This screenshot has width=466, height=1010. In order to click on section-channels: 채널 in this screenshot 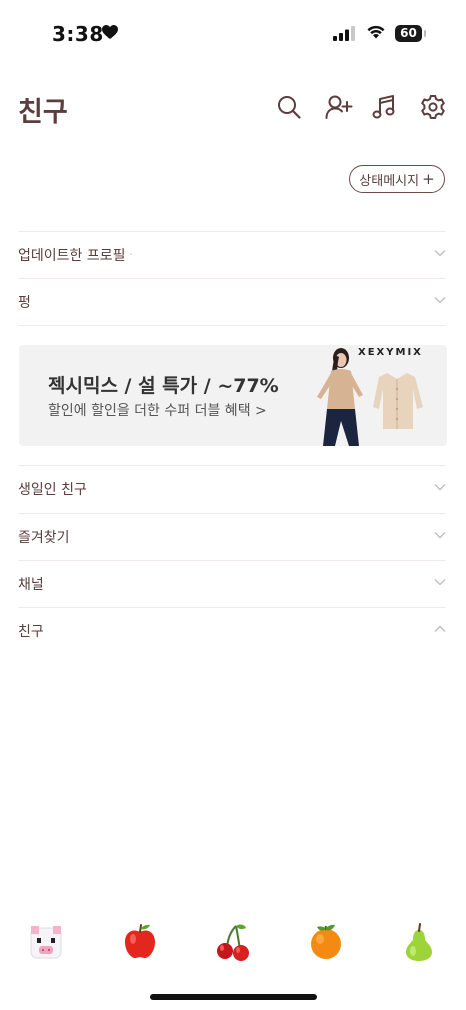, I will do `click(232, 583)`.